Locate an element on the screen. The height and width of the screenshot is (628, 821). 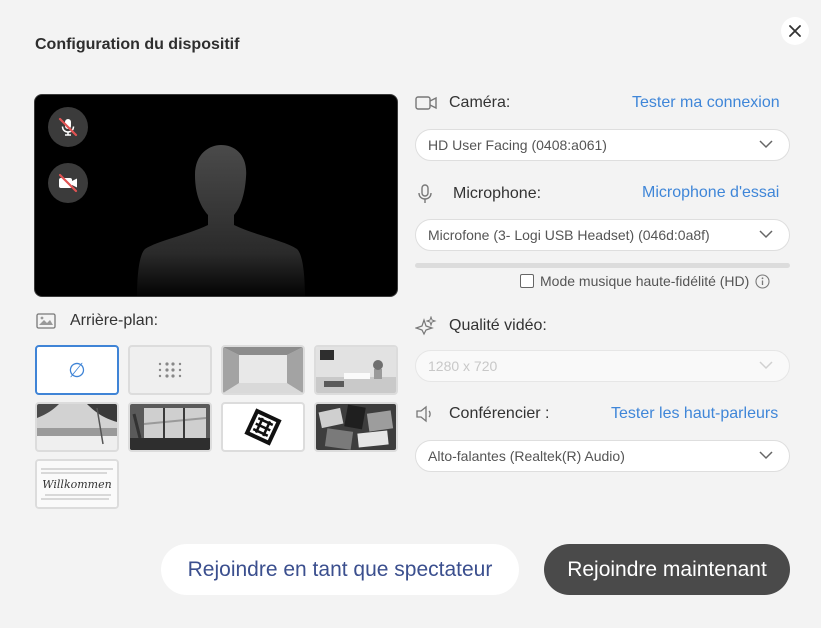
test-microphone-link: Microphone d'essai is located at coordinates (710, 193).